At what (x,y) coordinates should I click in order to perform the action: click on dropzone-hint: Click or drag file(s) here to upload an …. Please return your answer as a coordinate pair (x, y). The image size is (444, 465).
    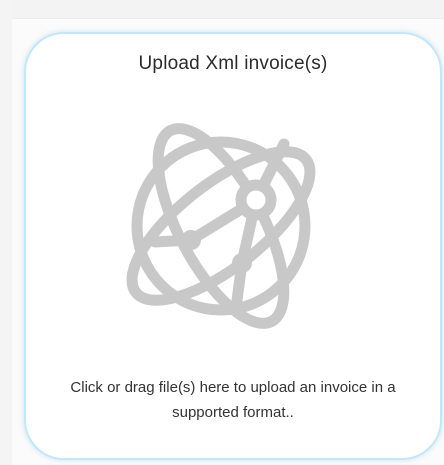
    Looking at the image, I should click on (233, 400).